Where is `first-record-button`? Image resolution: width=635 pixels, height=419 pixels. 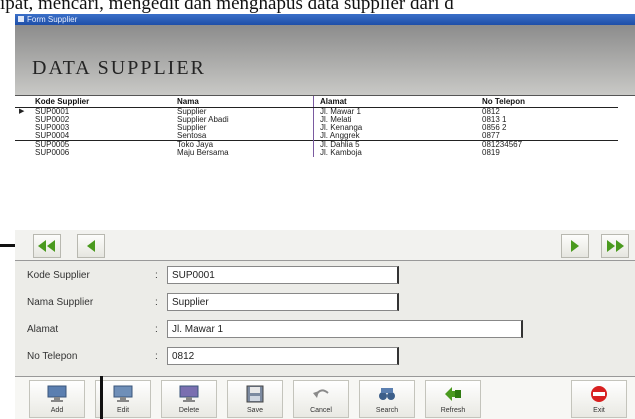
first-record-button is located at coordinates (47, 246).